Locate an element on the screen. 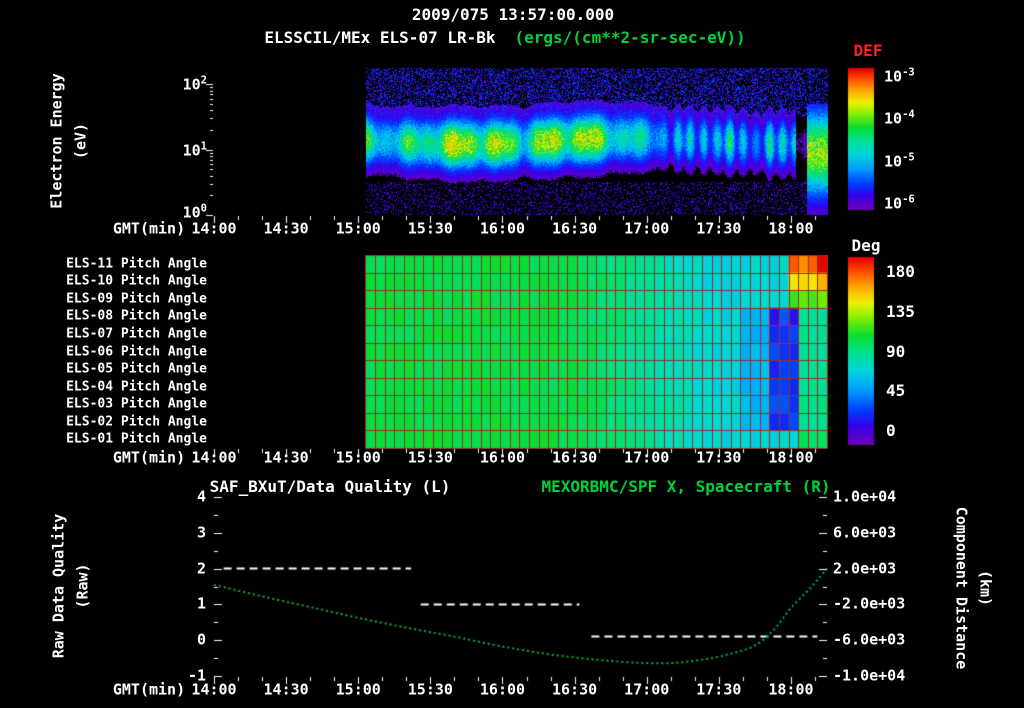 The width and height of the screenshot is (1024, 708). energy-tick-label: 101 is located at coordinates (194, 150).